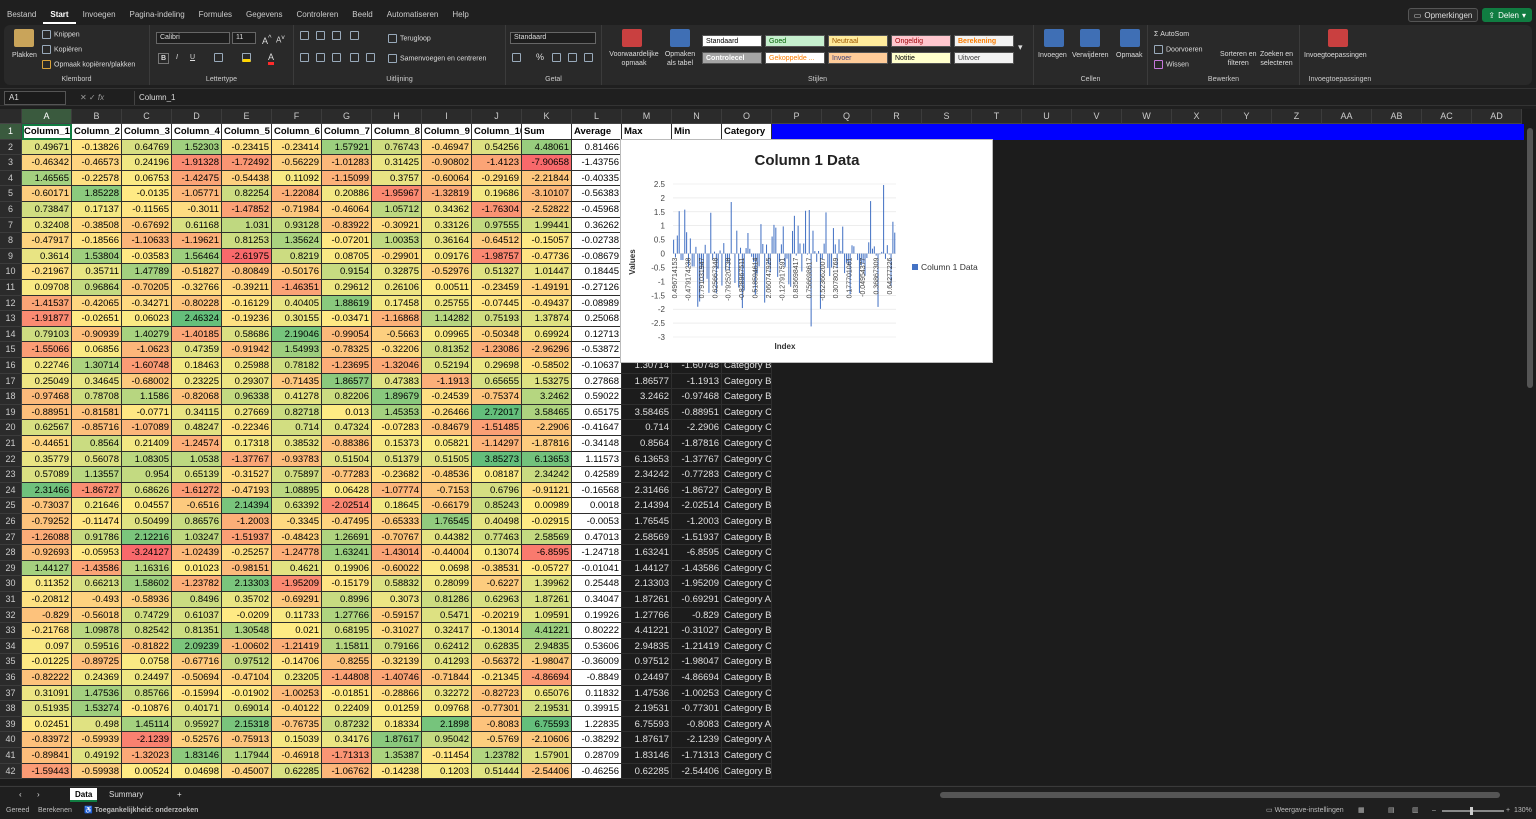 This screenshot has height=819, width=1536. What do you see at coordinates (11, 584) in the screenshot?
I see `row-header: 30` at bounding box center [11, 584].